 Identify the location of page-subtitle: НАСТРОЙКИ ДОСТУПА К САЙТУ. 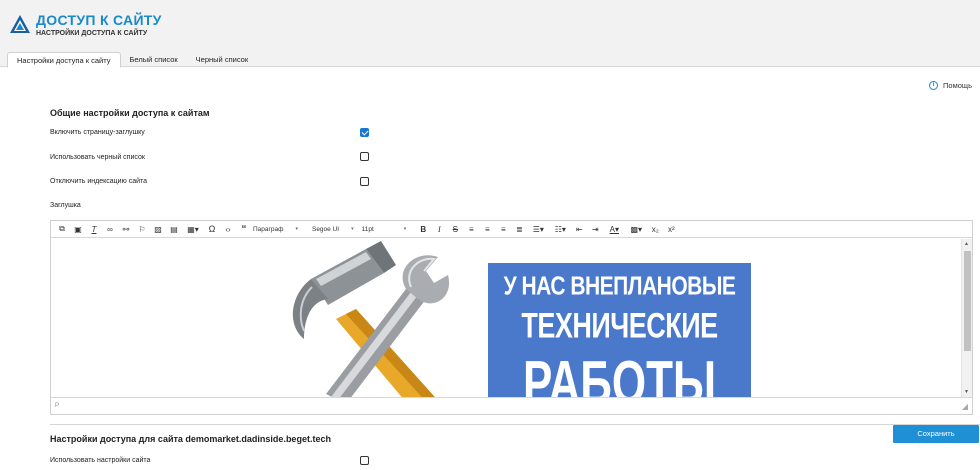
(92, 33).